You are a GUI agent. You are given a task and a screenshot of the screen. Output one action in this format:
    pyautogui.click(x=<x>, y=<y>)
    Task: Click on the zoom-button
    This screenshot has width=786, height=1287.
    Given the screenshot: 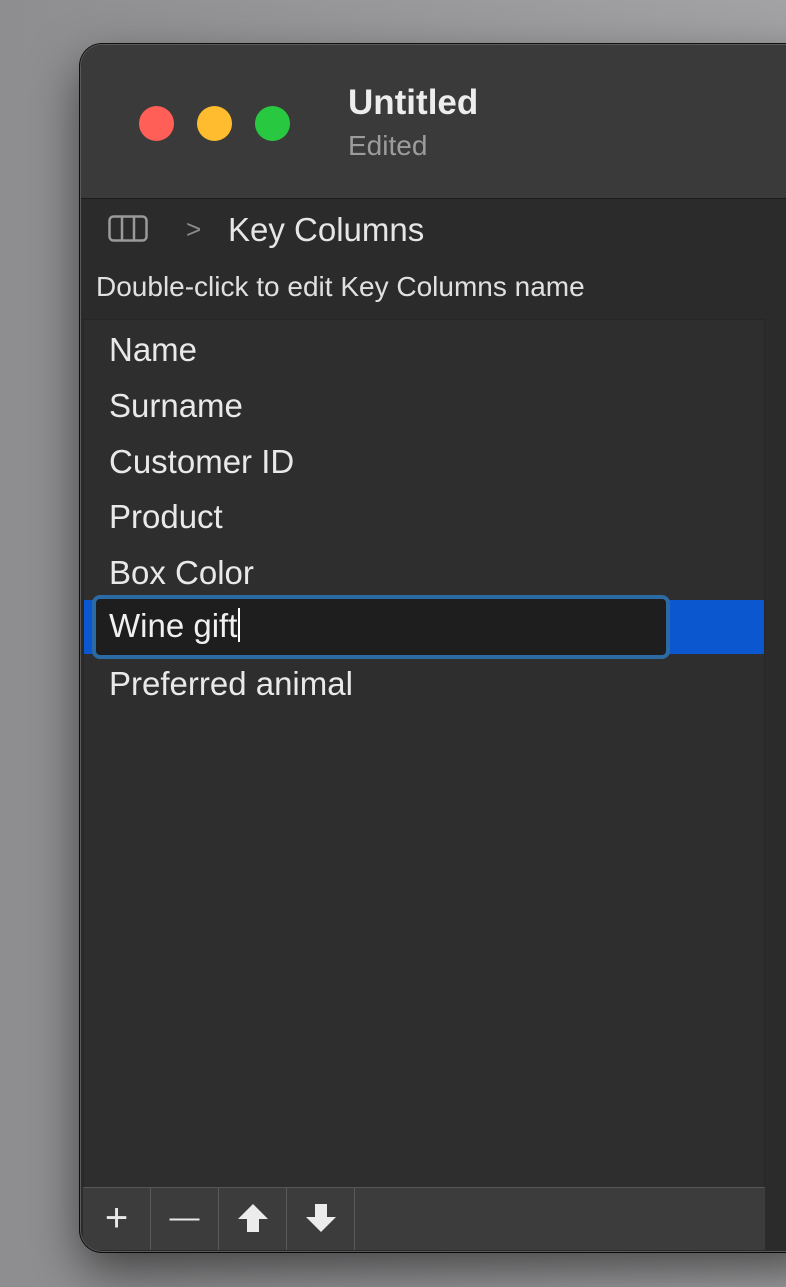 What is the action you would take?
    pyautogui.click(x=272, y=123)
    